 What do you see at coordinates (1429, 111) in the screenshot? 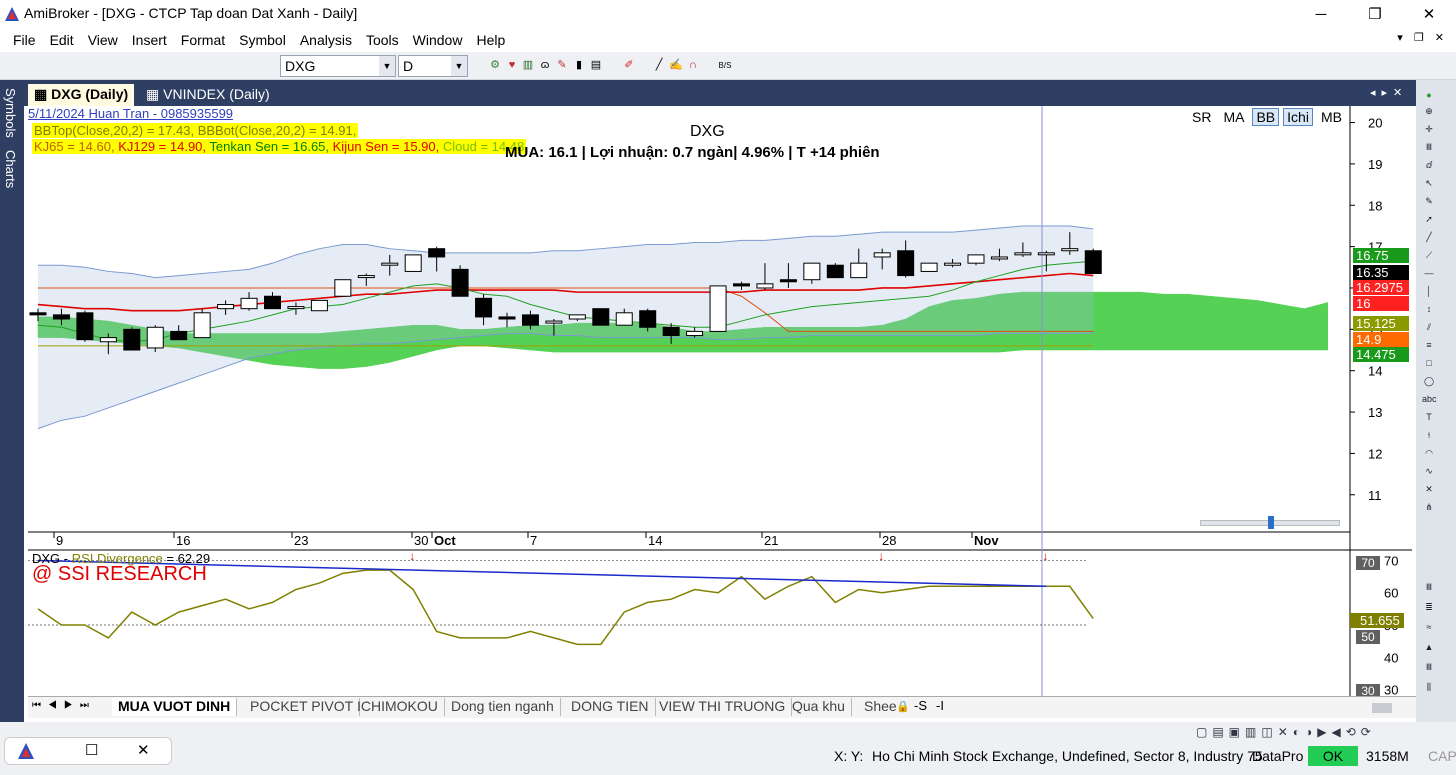
I see `zoom-in-icon: ⊕` at bounding box center [1429, 111].